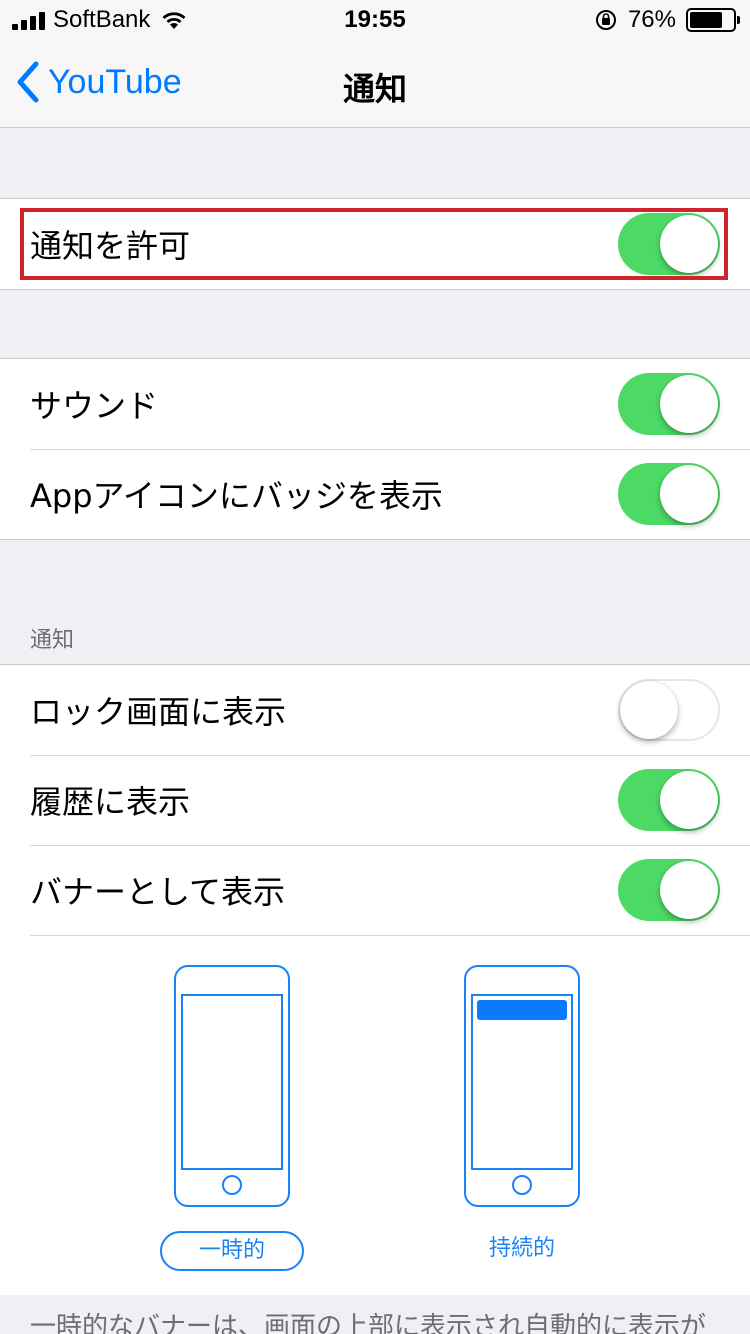  What do you see at coordinates (375, 710) in the screenshot?
I see `lock-screen-row: ロック画面に表示` at bounding box center [375, 710].